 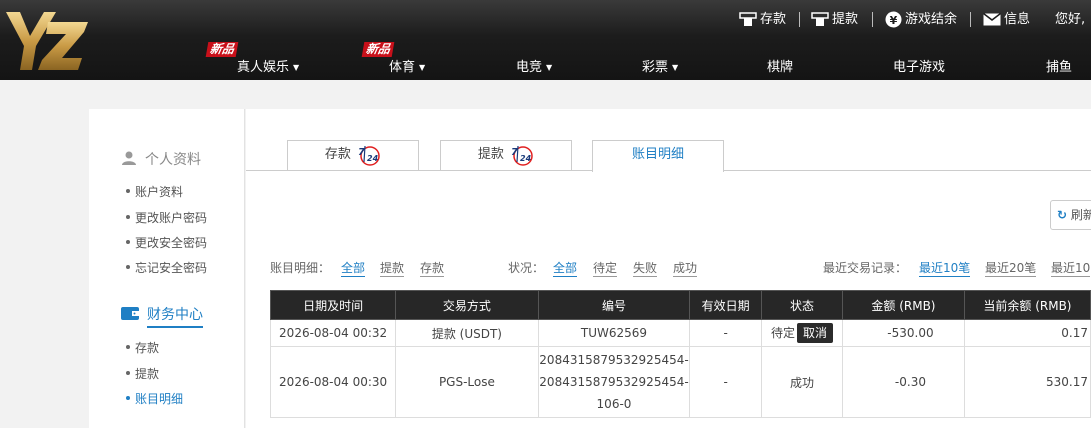 I want to click on filter-type-withdraw: 提款, so click(x=392, y=268).